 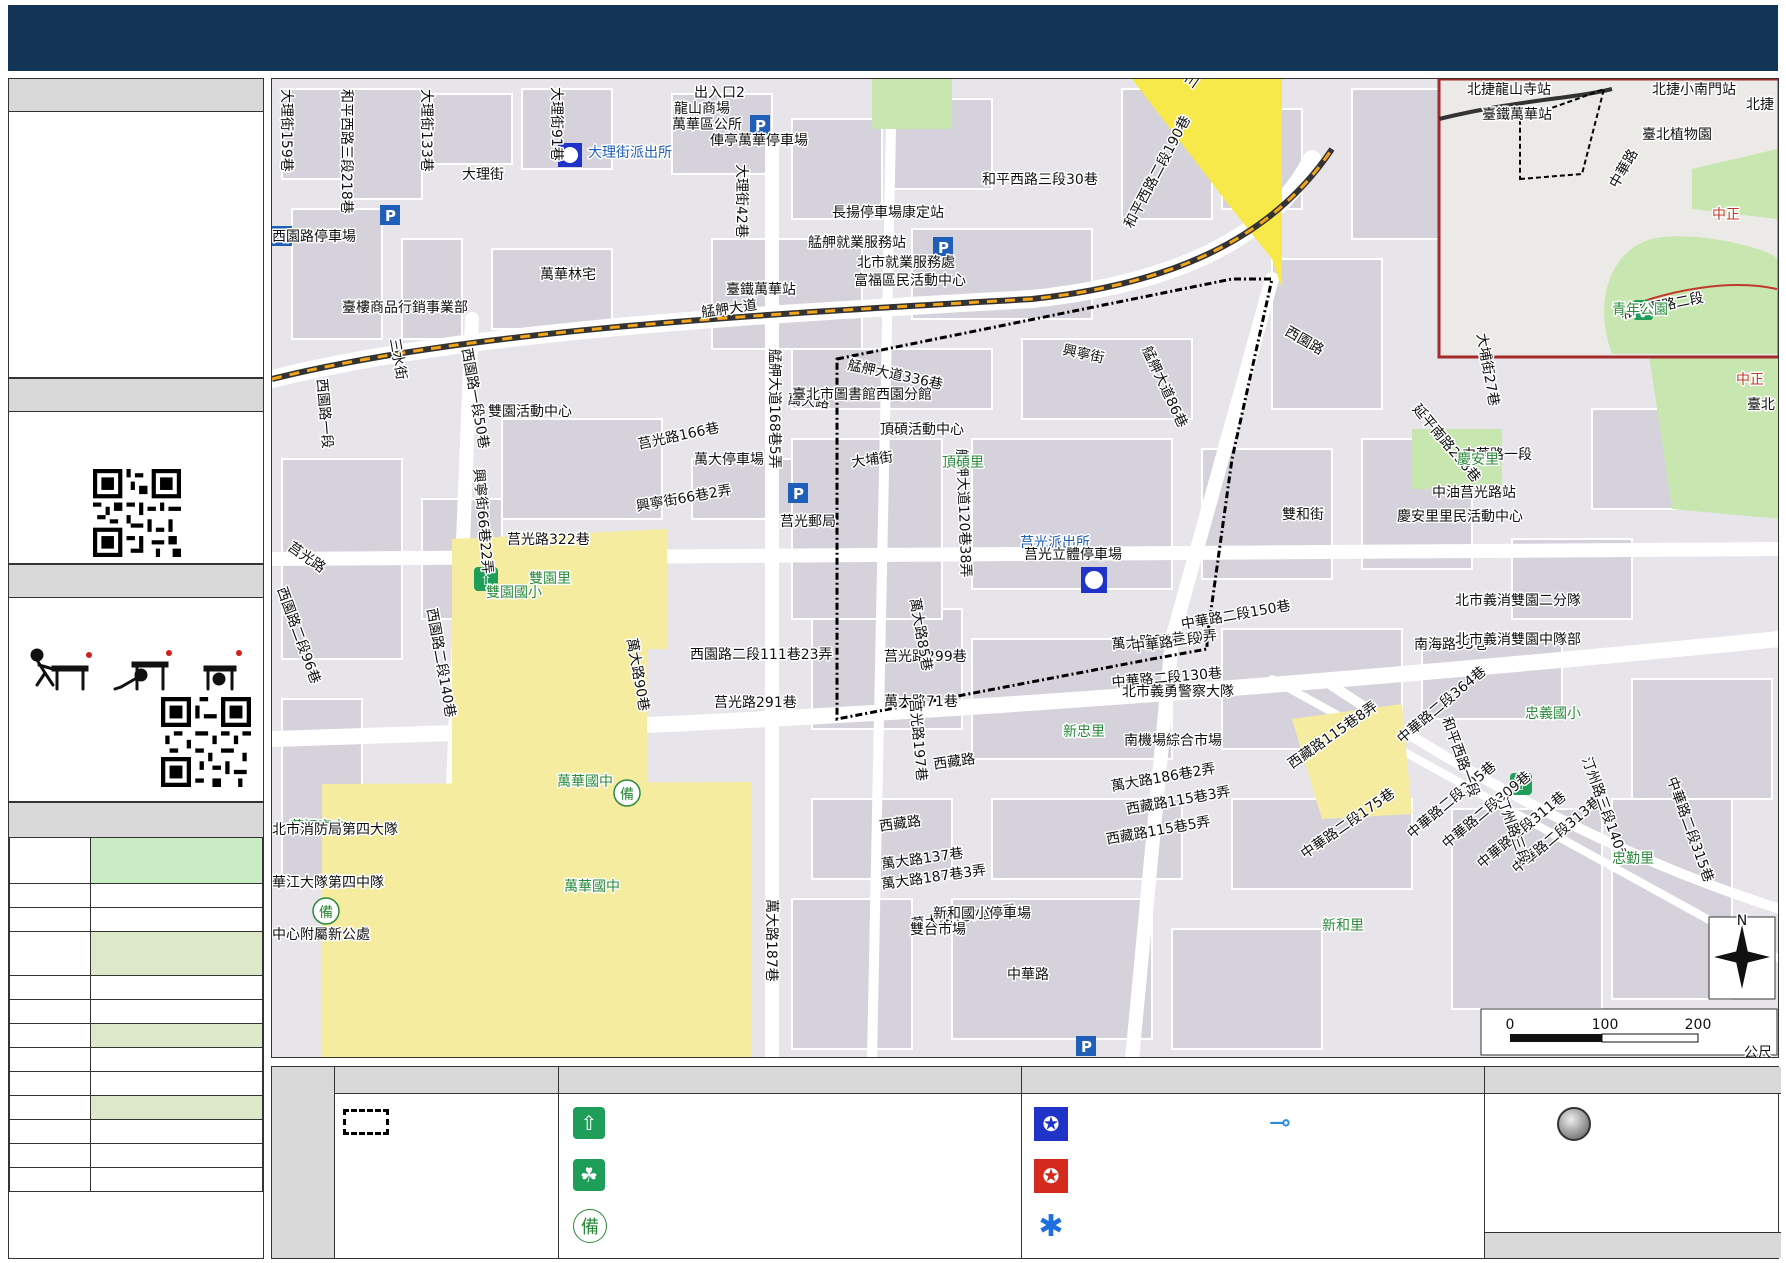 What do you see at coordinates (568, 275) in the screenshot?
I see `place-label: 萬華林宅` at bounding box center [568, 275].